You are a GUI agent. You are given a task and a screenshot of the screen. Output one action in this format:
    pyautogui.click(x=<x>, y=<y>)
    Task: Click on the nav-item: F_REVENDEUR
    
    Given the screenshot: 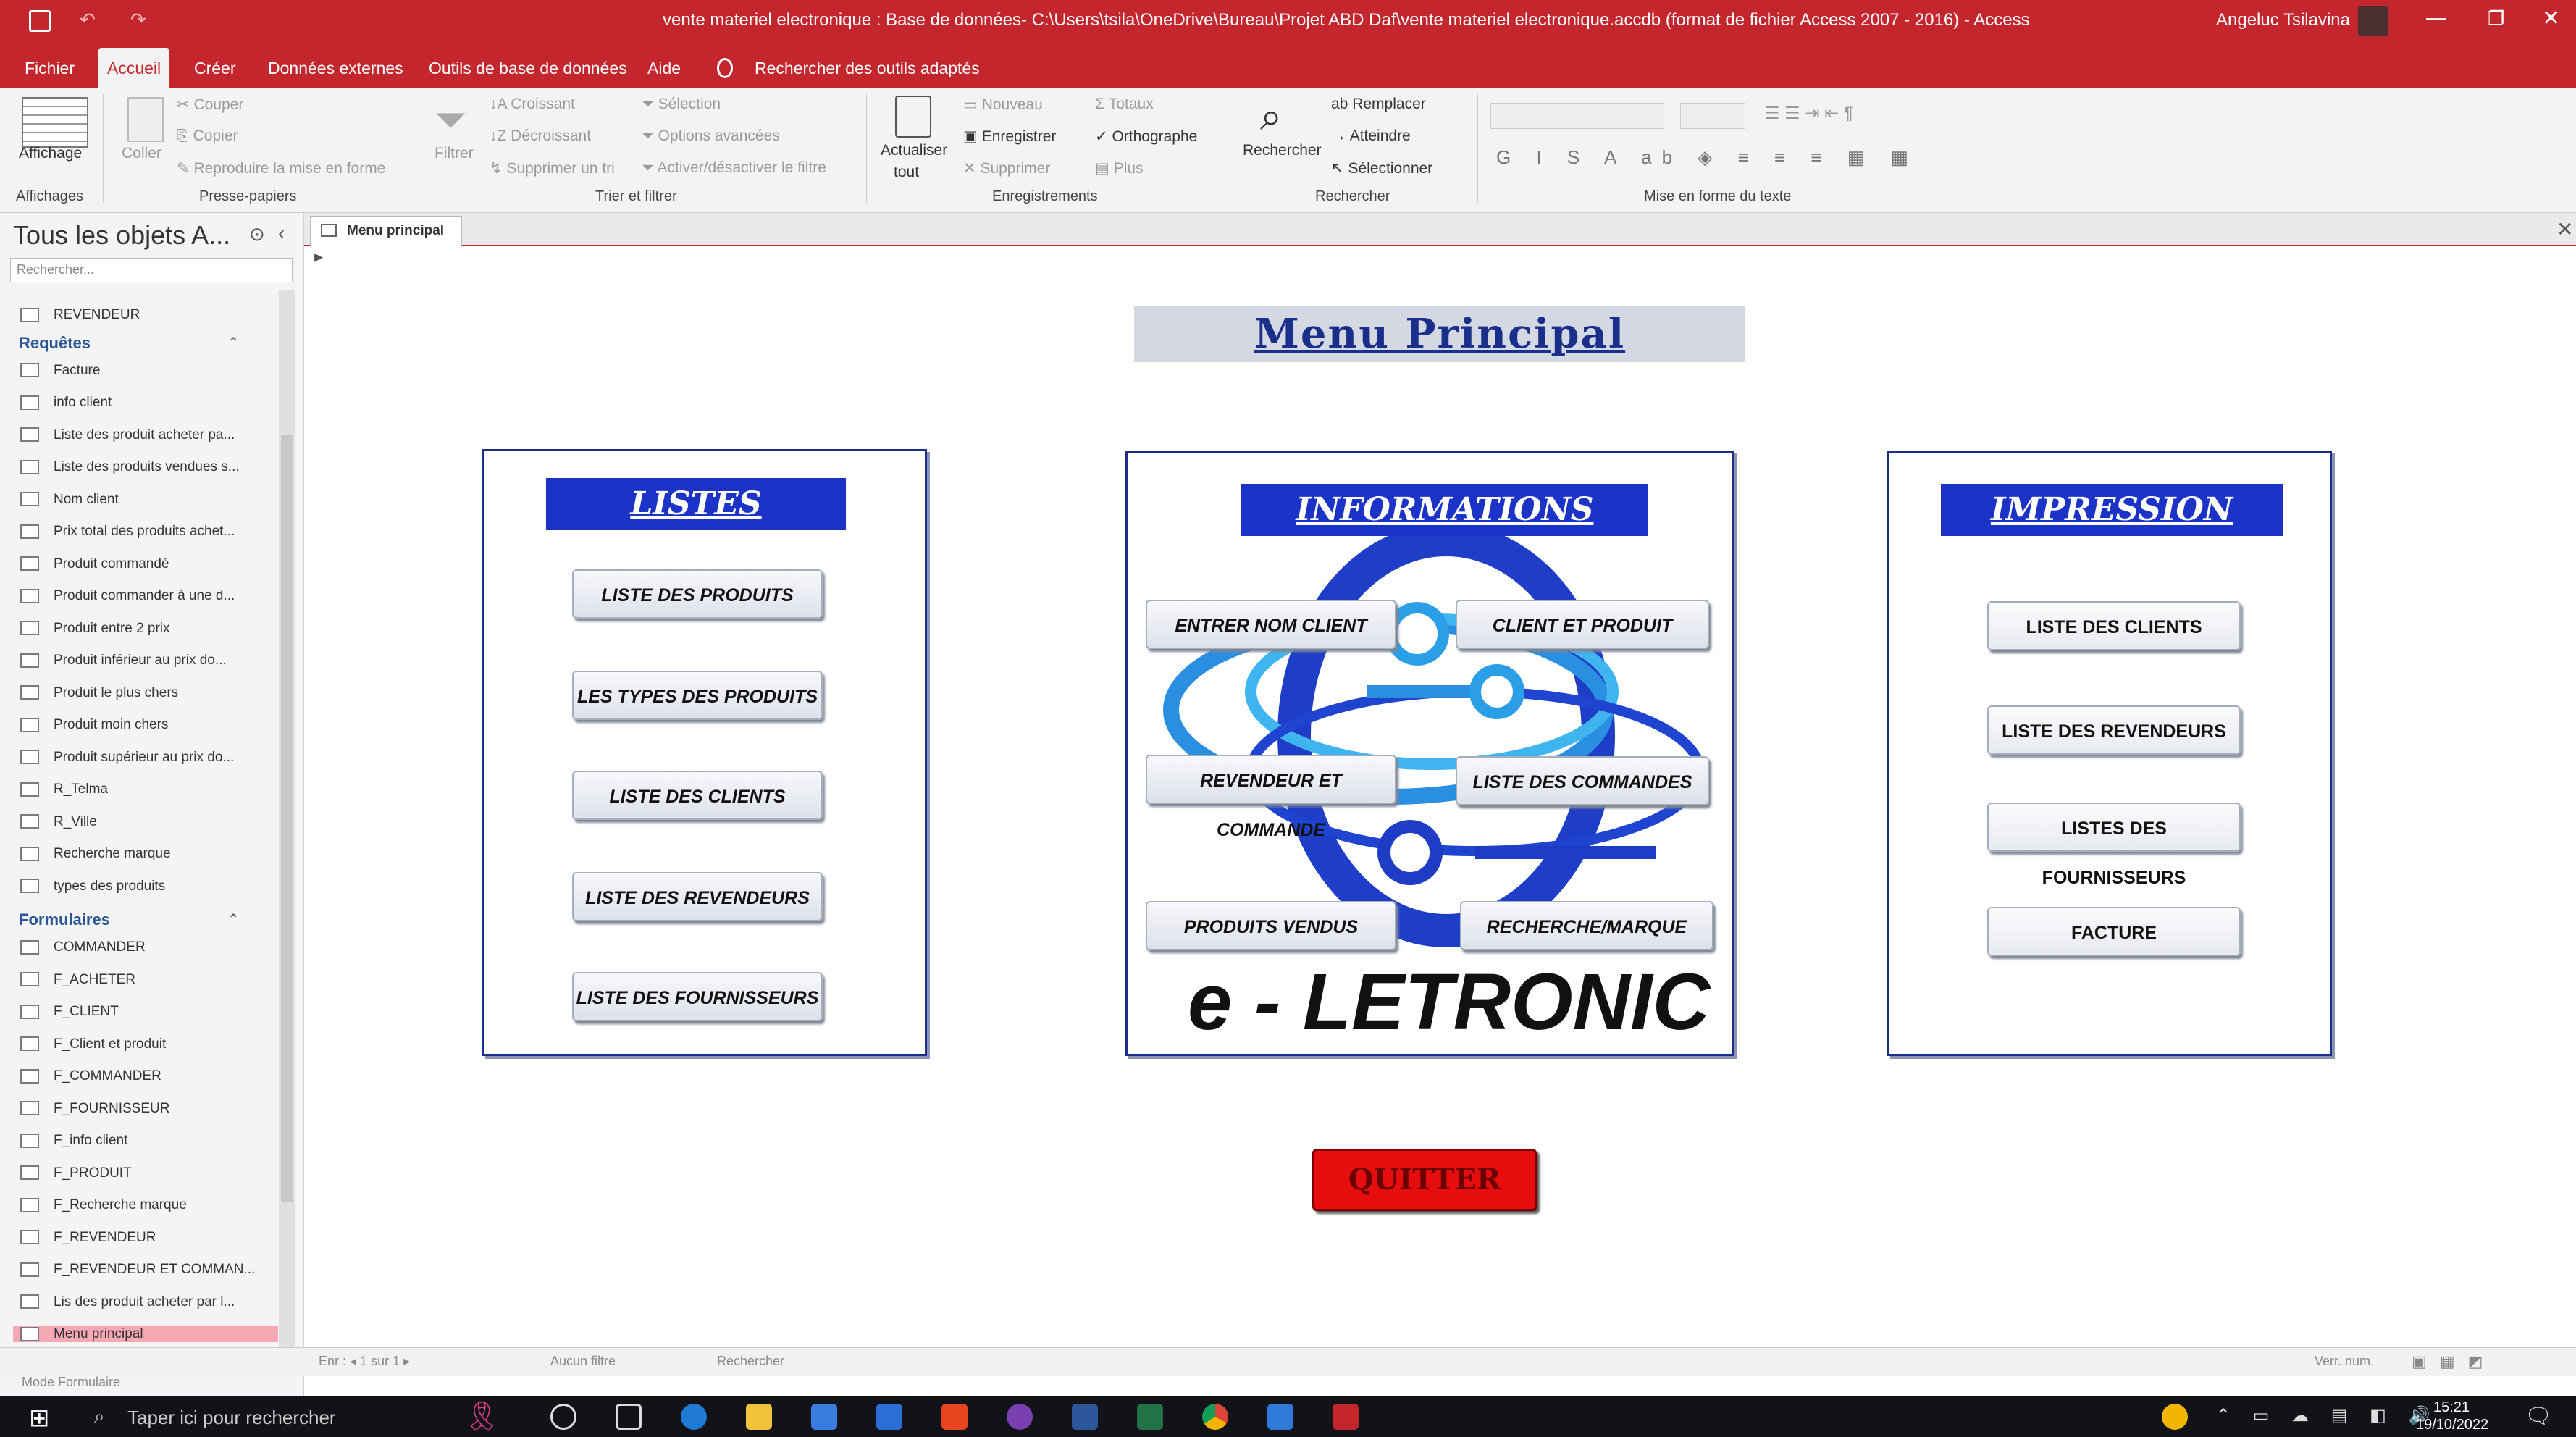 What is the action you would take?
    pyautogui.click(x=88, y=1238)
    